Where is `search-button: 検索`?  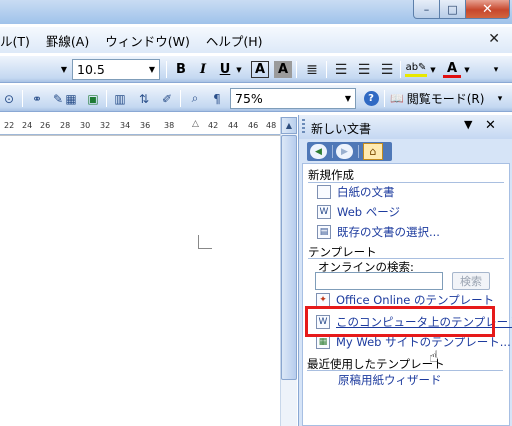
search-button: 検索 is located at coordinates (471, 281).